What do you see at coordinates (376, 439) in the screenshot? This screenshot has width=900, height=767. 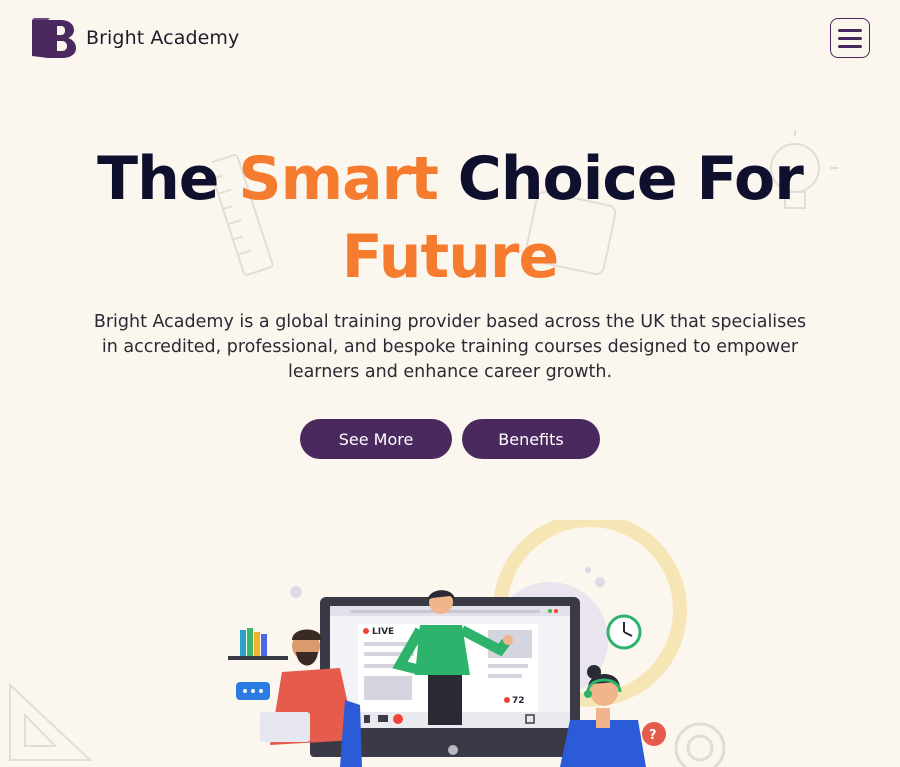 I see `see-more-button: See More` at bounding box center [376, 439].